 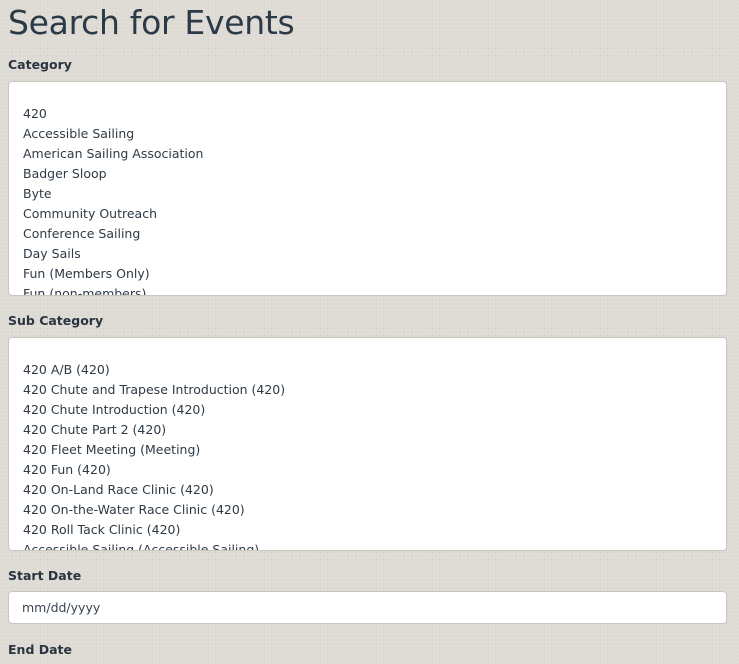 I want to click on sub-category-option: 420 On-Land Race Clinic (420), so click(x=374, y=490).